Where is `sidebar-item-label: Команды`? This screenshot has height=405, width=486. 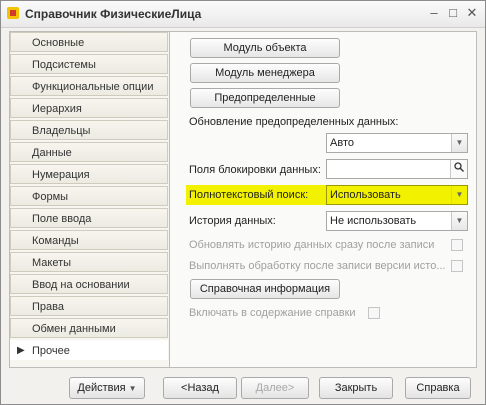
sidebar-item-label: Команды is located at coordinates (55, 241).